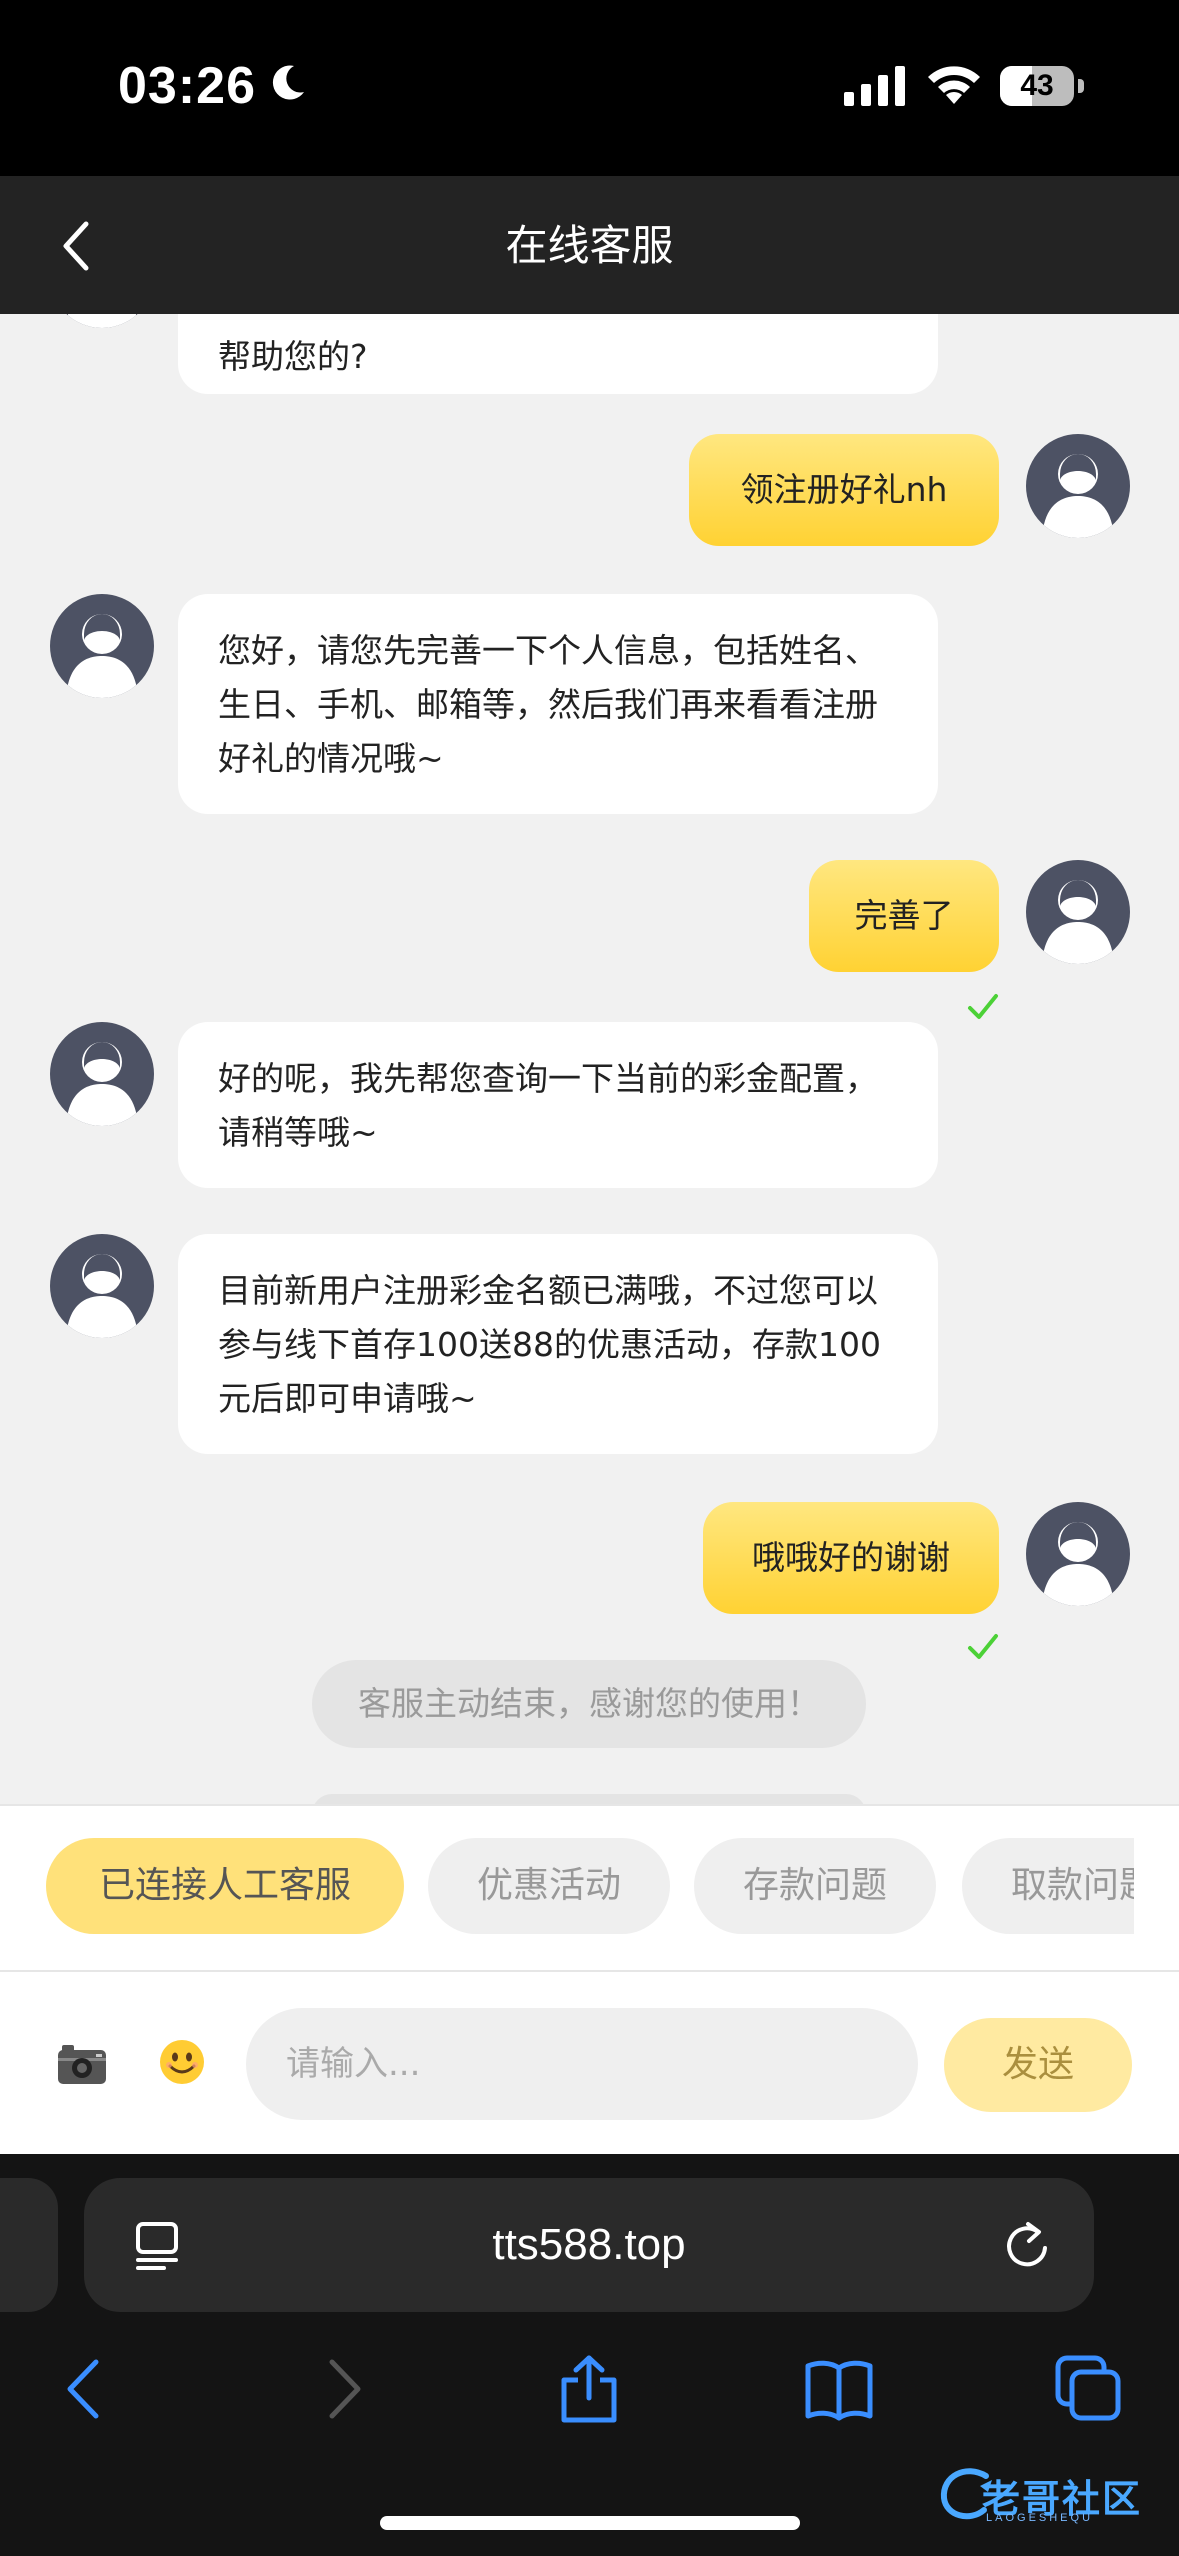 The width and height of the screenshot is (1179, 2556). I want to click on emoji-icon, so click(182, 2062).